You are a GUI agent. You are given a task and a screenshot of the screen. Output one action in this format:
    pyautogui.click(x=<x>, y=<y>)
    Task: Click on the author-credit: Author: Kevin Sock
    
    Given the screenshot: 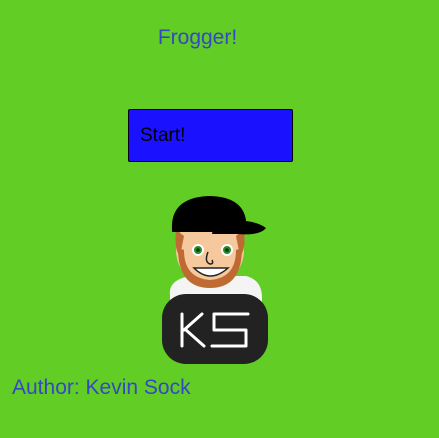 What is the action you would take?
    pyautogui.click(x=101, y=387)
    